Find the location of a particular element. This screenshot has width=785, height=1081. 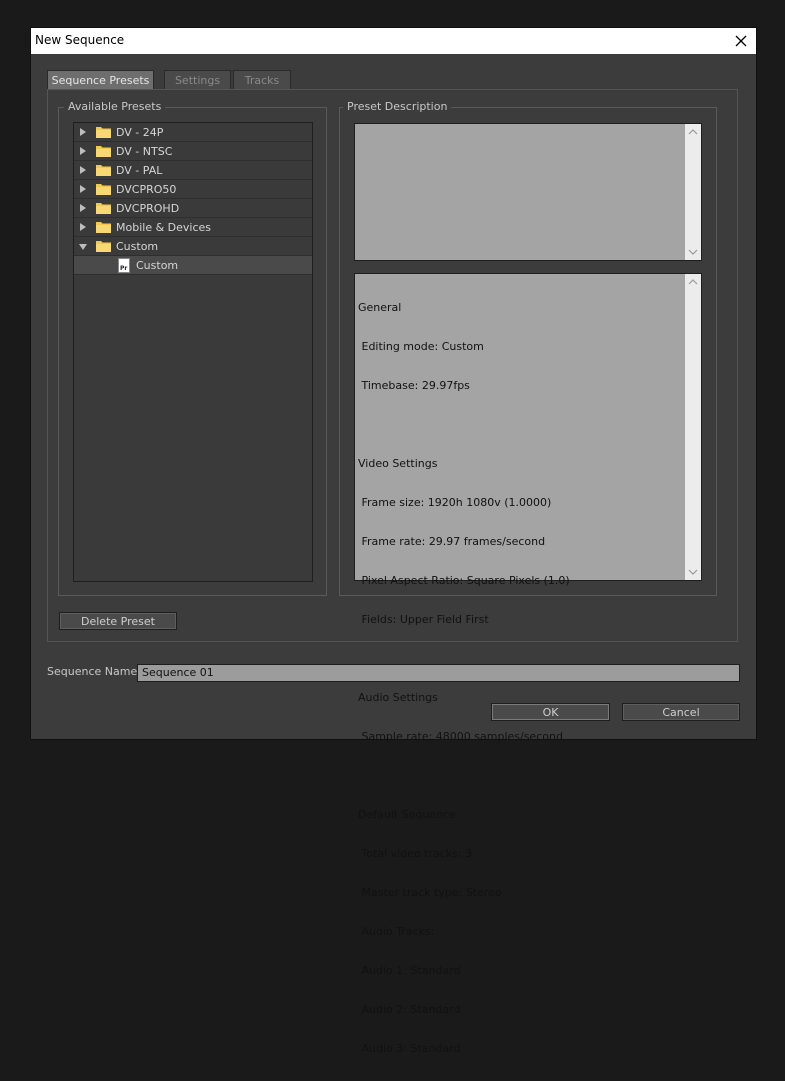

info-scrollbar is located at coordinates (693, 427).